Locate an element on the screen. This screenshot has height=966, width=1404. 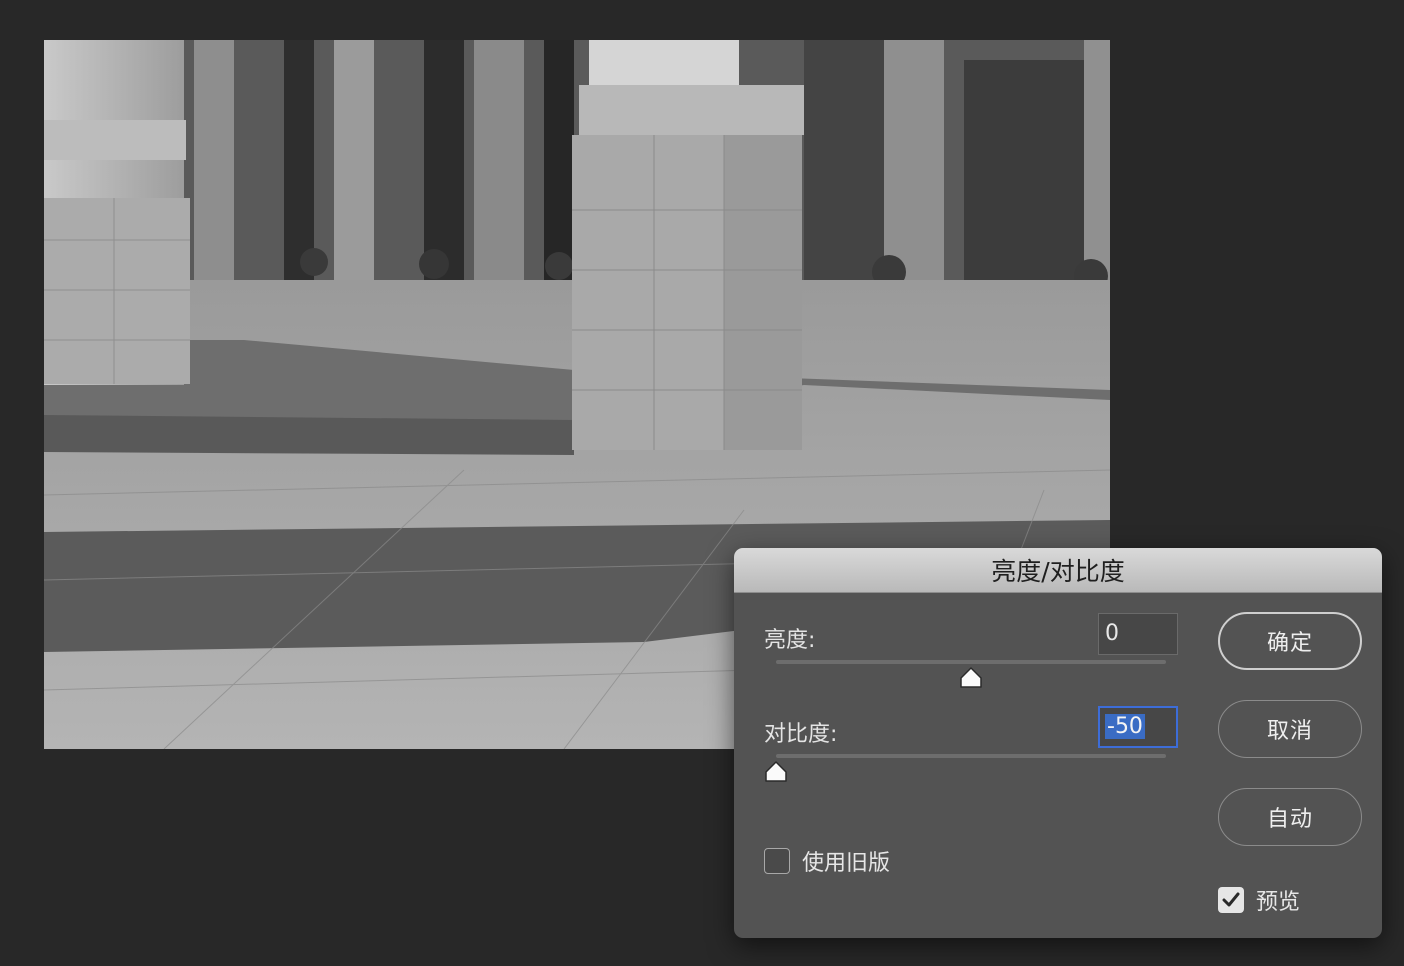
preview-checkbox is located at coordinates (1231, 900).